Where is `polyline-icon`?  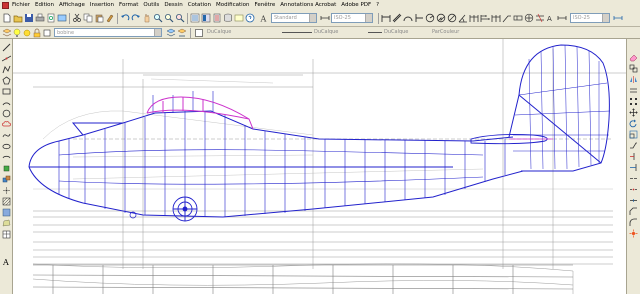 polyline-icon is located at coordinates (6, 69).